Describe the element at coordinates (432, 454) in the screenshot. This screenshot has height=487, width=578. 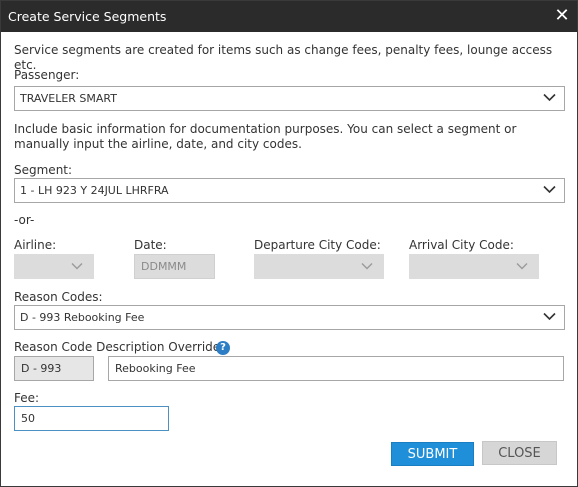
I see `submit-button: SUBMIT` at that location.